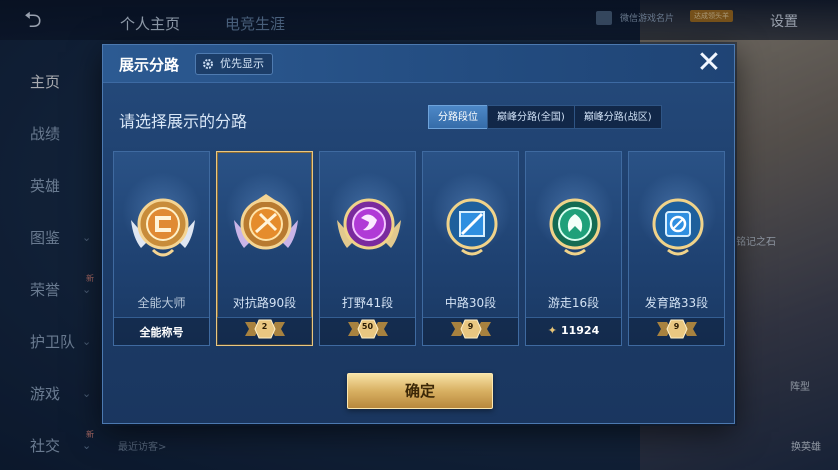  What do you see at coordinates (266, 222) in the screenshot?
I see `clash-lane-emblem-icon` at bounding box center [266, 222].